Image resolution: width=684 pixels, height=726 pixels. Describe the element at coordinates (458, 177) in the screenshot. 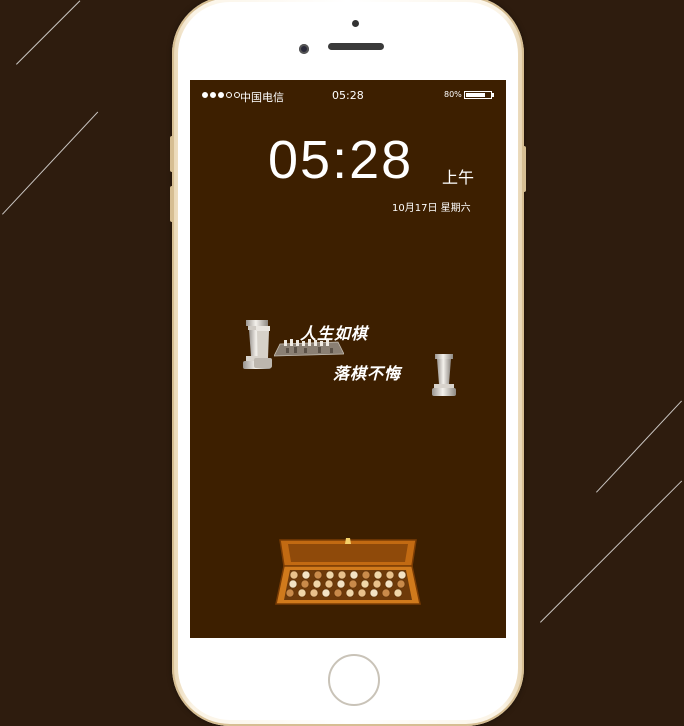

I see `lock-ampm: 上午` at that location.